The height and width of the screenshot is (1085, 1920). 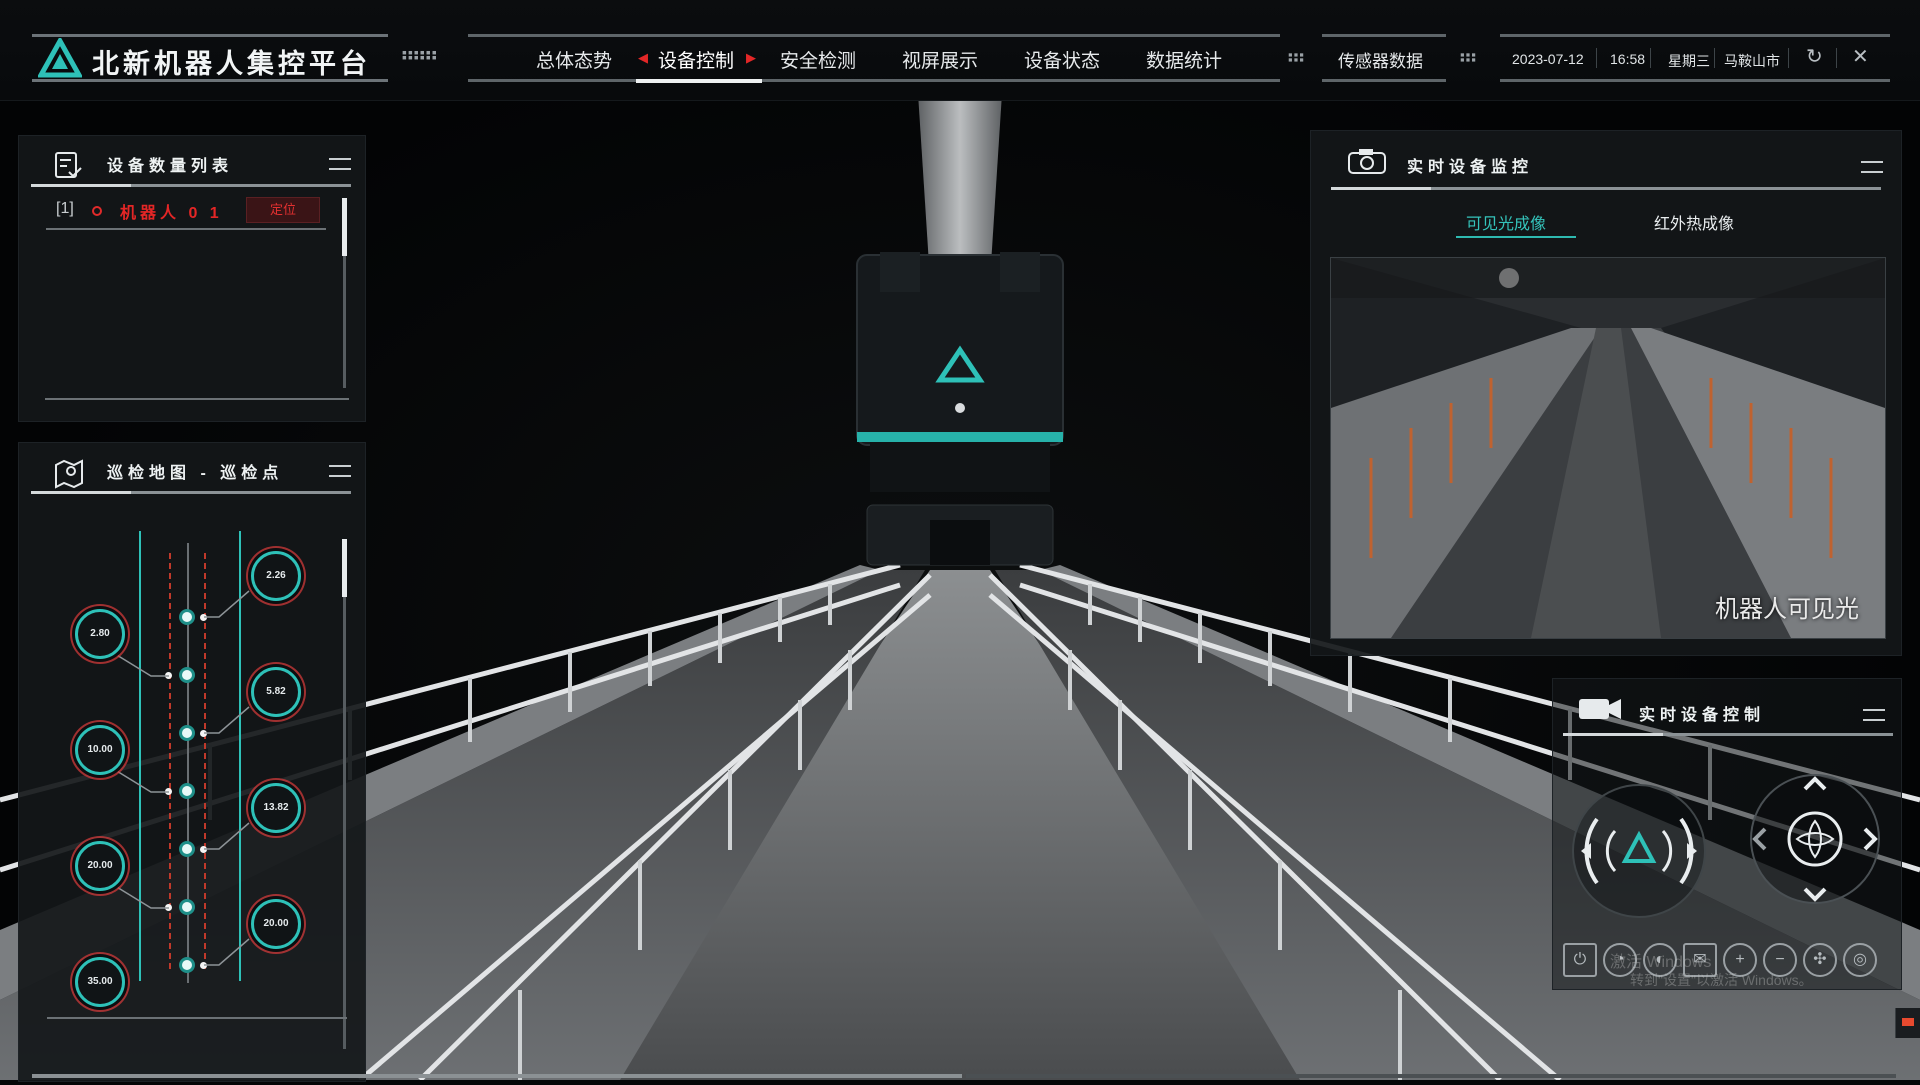 I want to click on device-list-scrollbar, so click(x=344, y=293).